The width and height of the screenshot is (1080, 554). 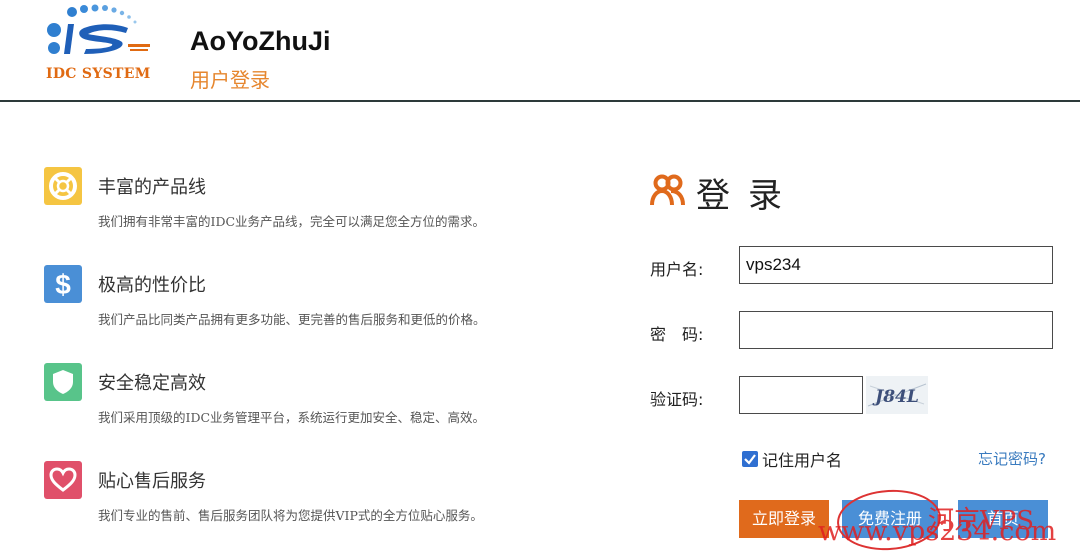 What do you see at coordinates (748, 196) in the screenshot?
I see `login-title: 登录` at bounding box center [748, 196].